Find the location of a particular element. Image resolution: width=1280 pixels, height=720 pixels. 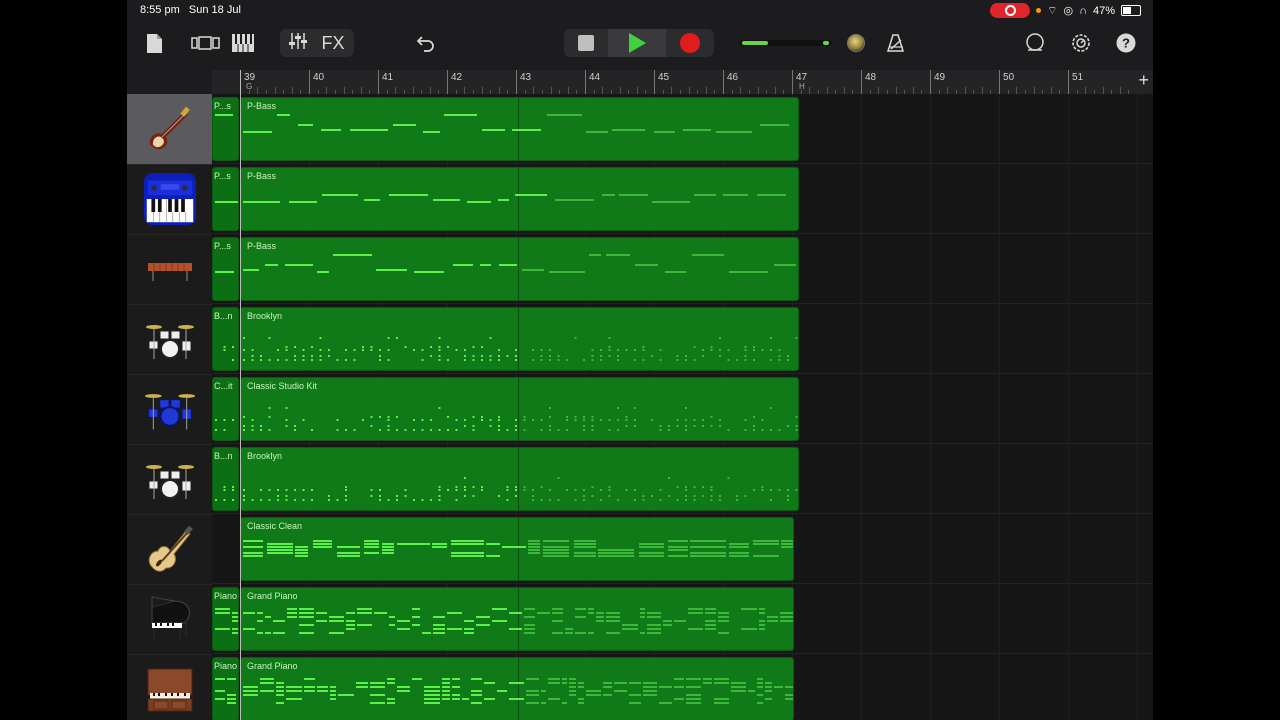

bar-gridline is located at coordinates (930, 407).